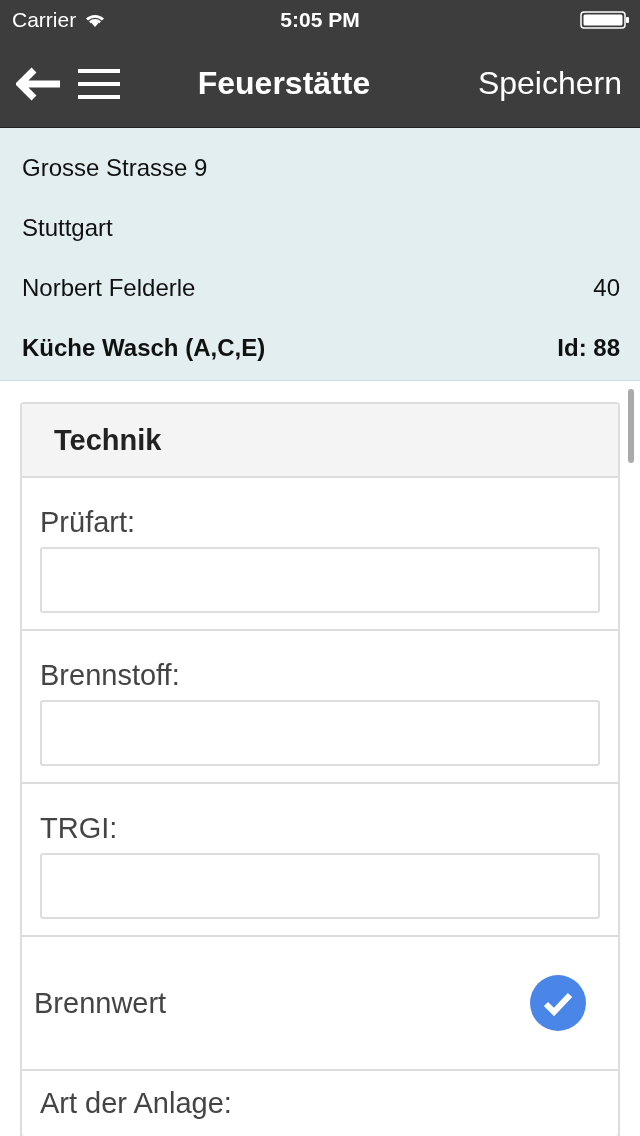  Describe the element at coordinates (136, 1103) in the screenshot. I see `field-label: Art der Anlage:` at that location.